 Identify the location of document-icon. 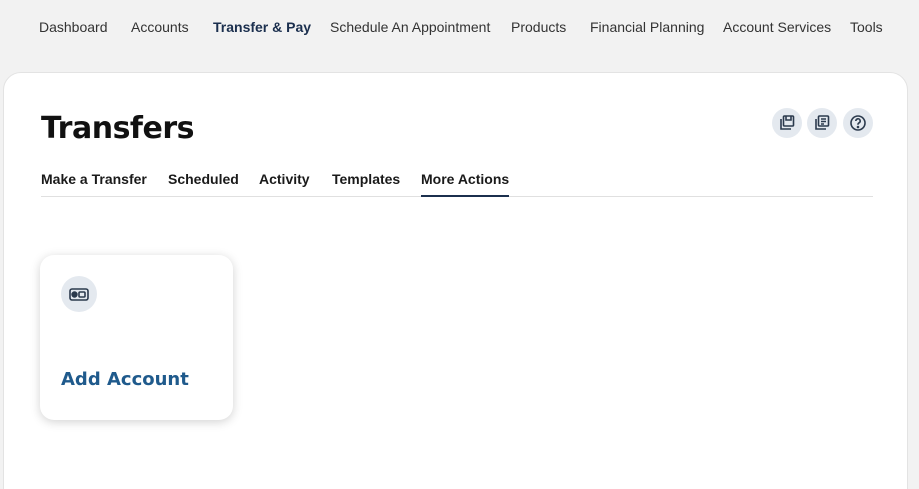
(822, 123).